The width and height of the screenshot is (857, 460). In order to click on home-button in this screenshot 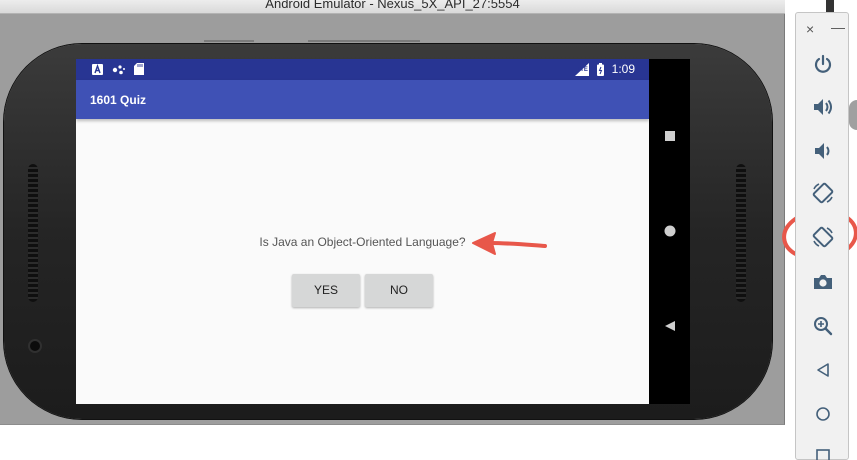, I will do `click(669, 231)`.